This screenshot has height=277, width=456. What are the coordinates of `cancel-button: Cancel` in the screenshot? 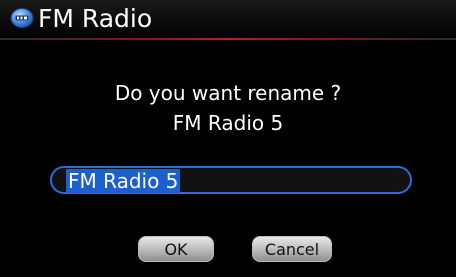 It's located at (292, 249).